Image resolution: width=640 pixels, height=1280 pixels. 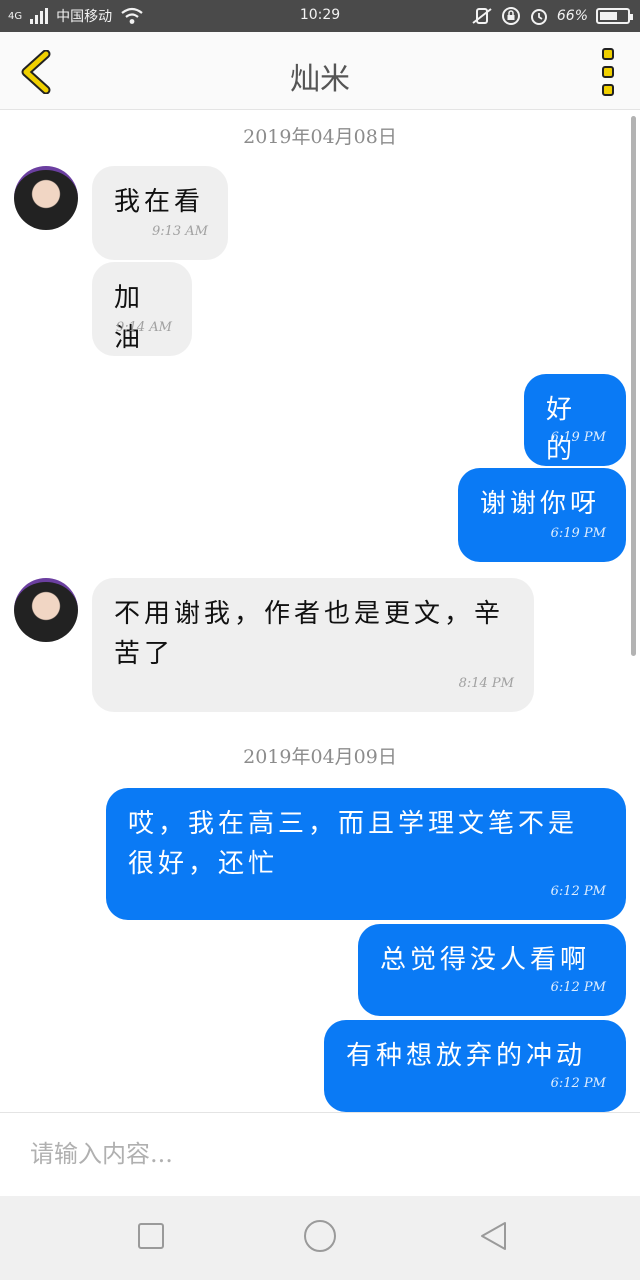 What do you see at coordinates (575, 420) in the screenshot?
I see `outgoing-message: 好的 6:19 PM` at bounding box center [575, 420].